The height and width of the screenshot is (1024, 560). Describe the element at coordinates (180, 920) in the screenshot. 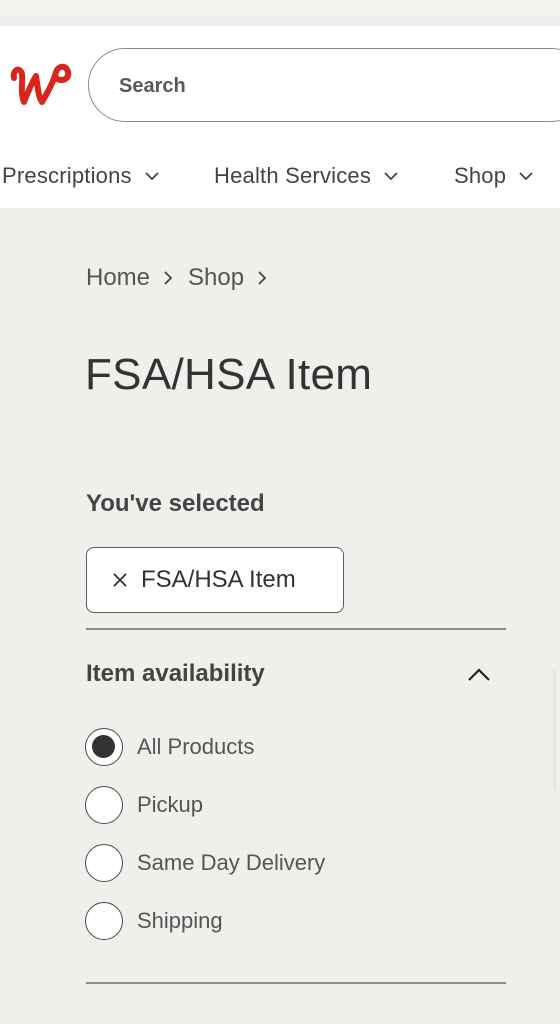

I see `radio-label: Shipping` at that location.